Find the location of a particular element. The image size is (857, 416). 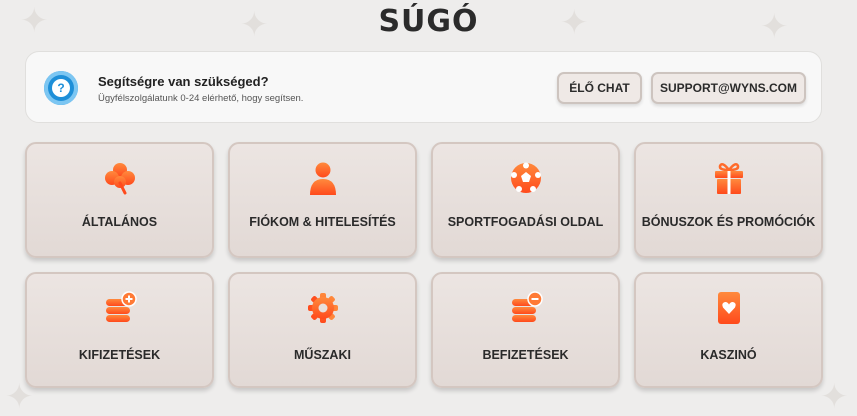

category-card-general: ÁLTALÁNOS is located at coordinates (119, 200).